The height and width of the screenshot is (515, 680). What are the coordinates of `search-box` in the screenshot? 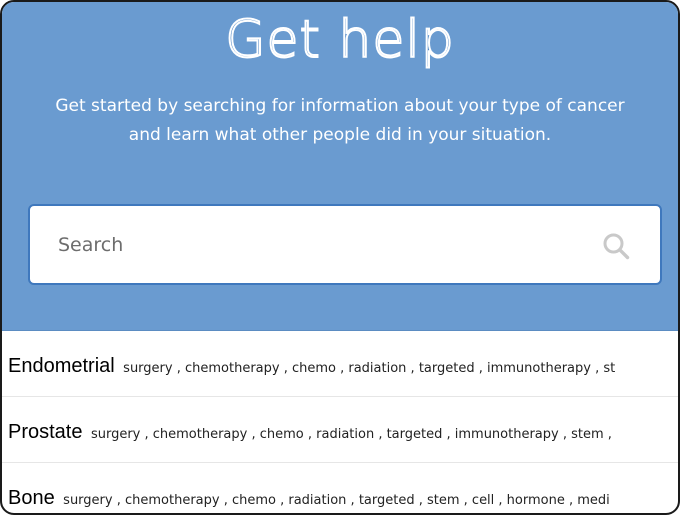 It's located at (345, 244).